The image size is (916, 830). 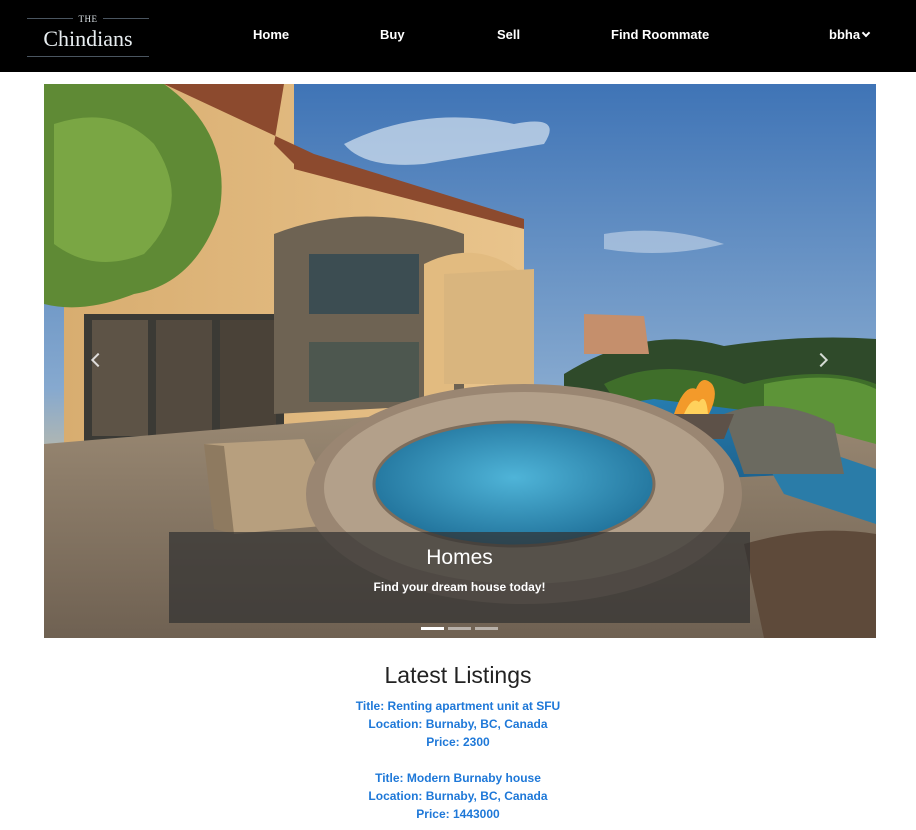 What do you see at coordinates (845, 34) in the screenshot?
I see `user-name: bbha` at bounding box center [845, 34].